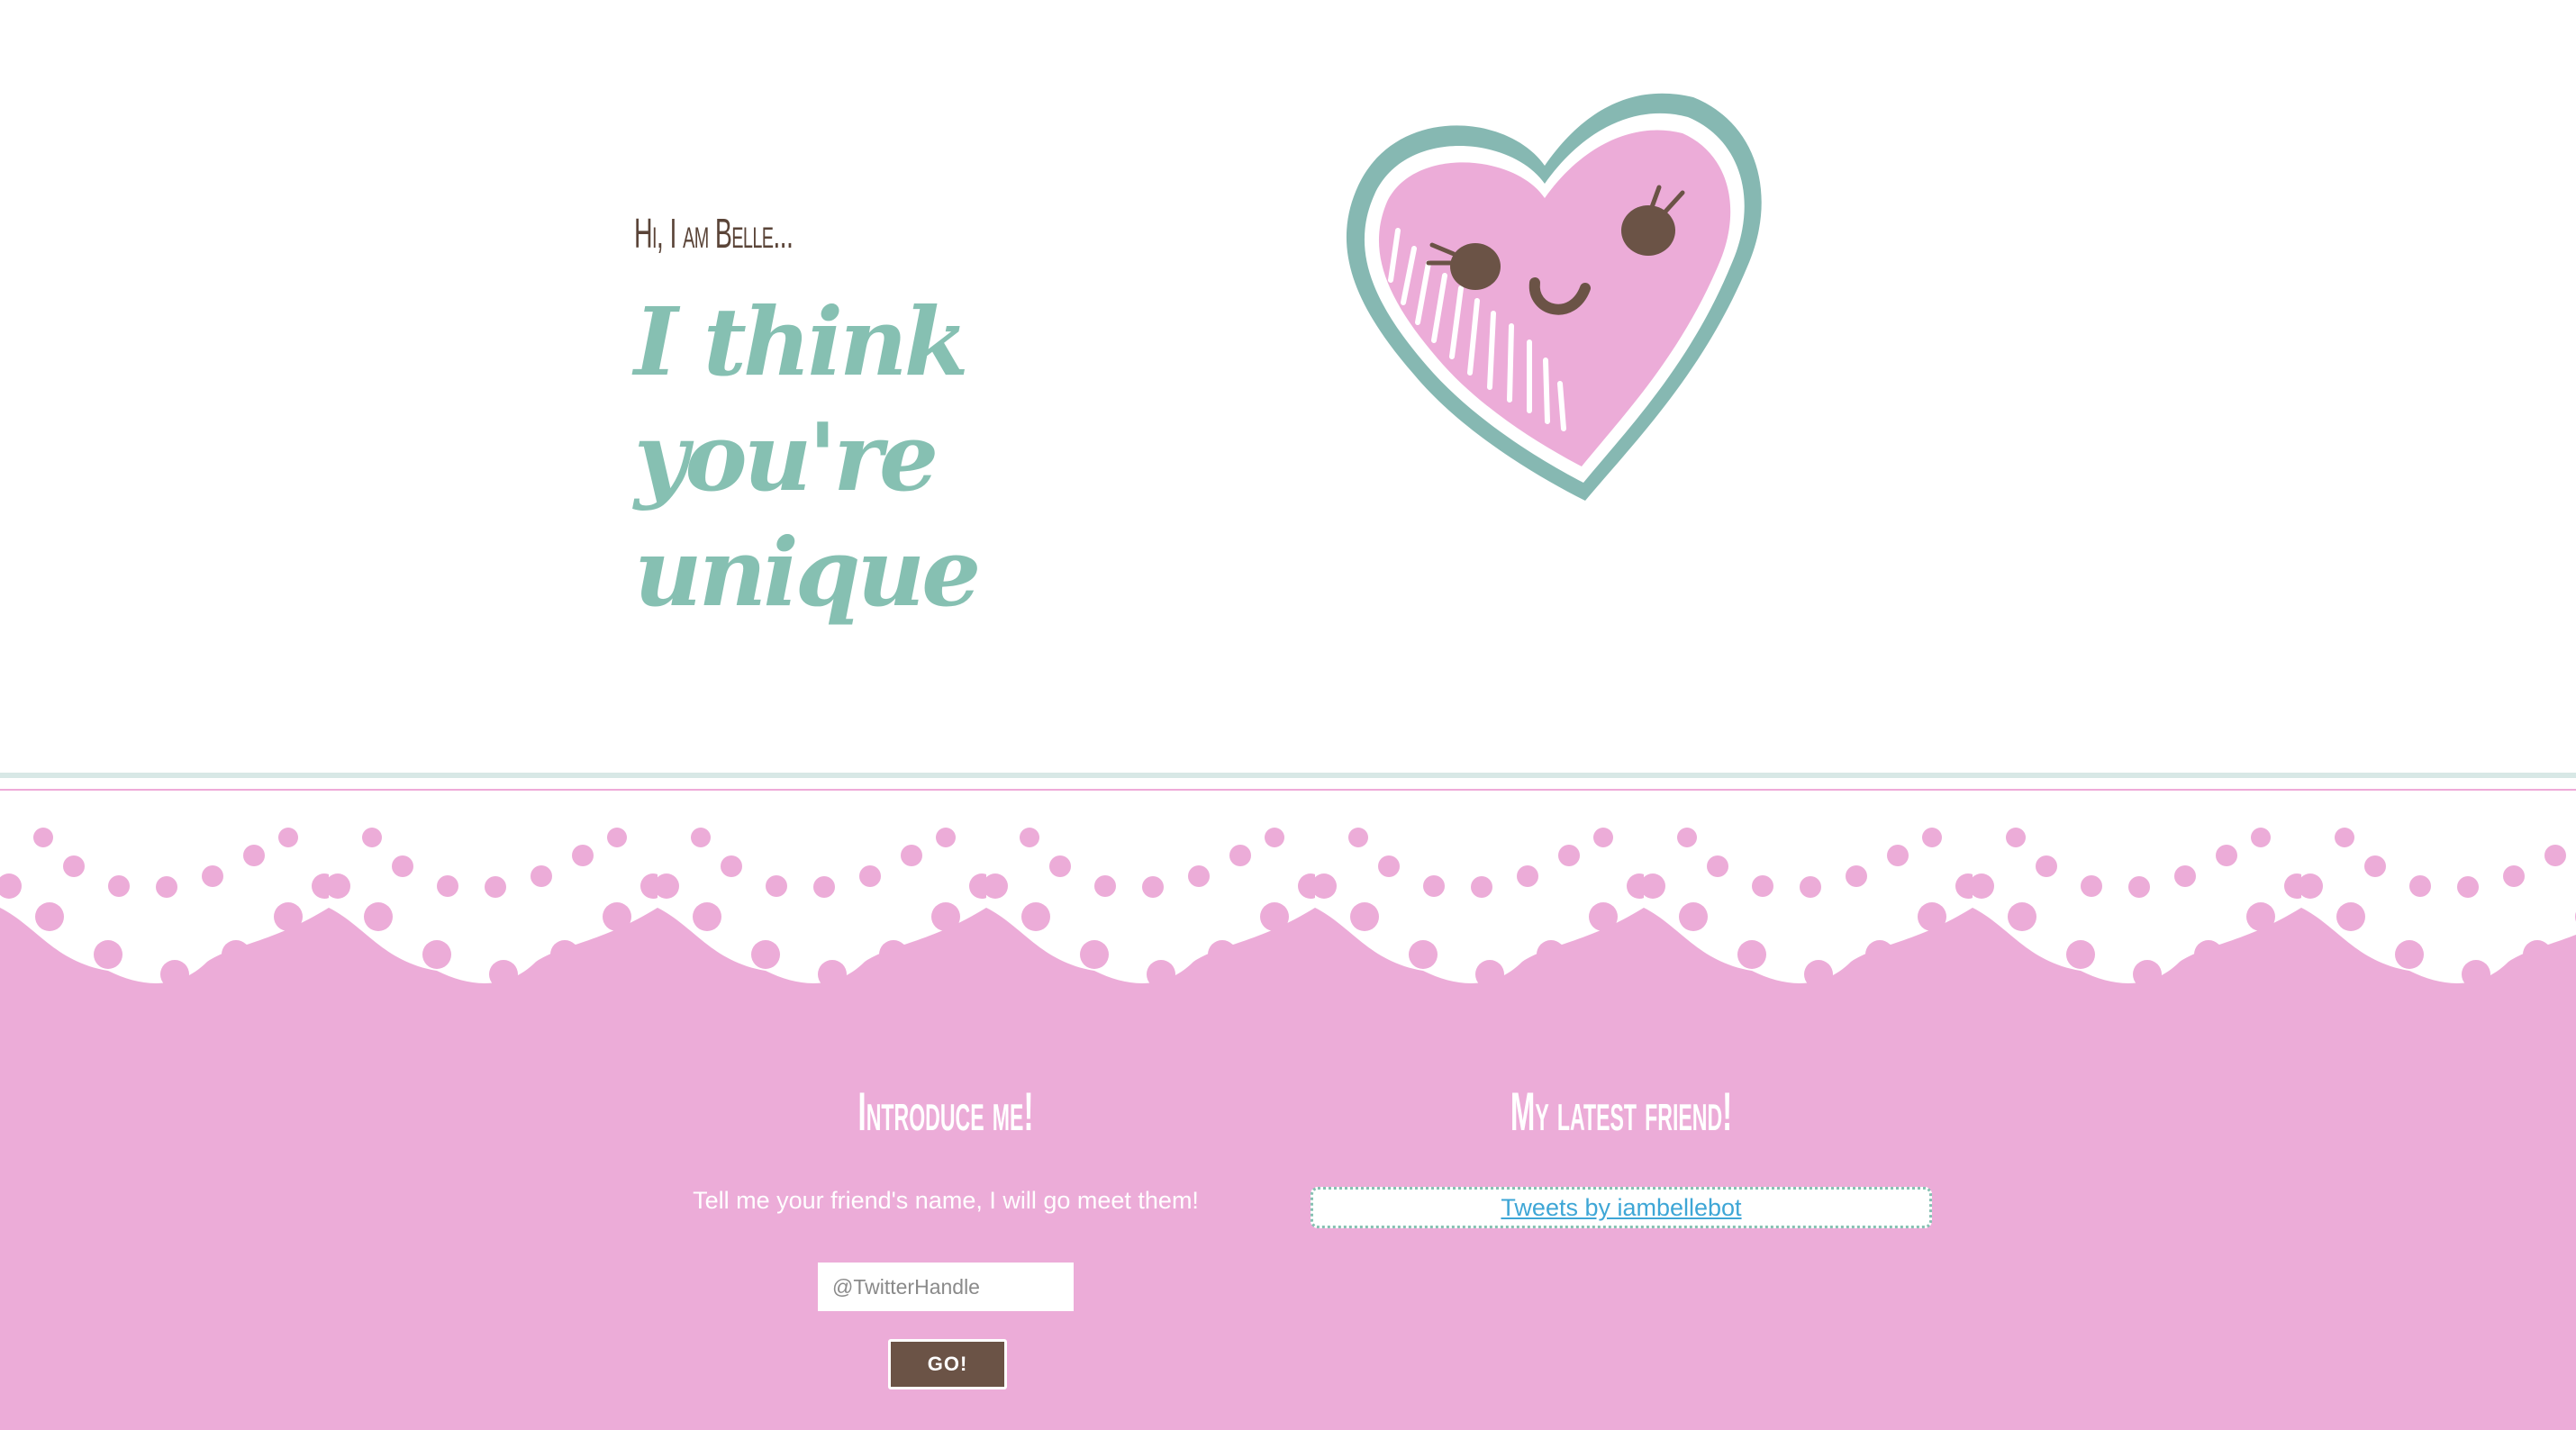 The image size is (2576, 1430). I want to click on tweets-link: Tweets by iambellebot, so click(1621, 1207).